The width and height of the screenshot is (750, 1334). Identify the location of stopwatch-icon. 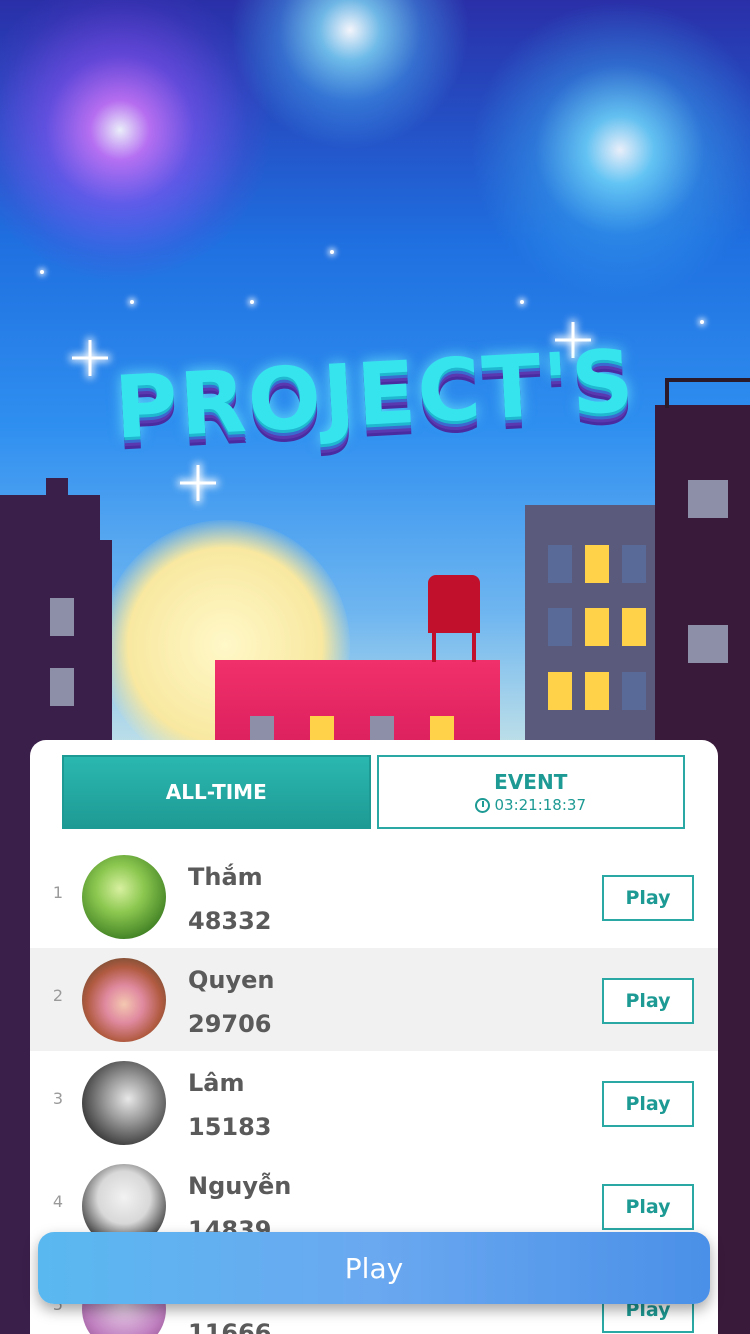
(483, 805).